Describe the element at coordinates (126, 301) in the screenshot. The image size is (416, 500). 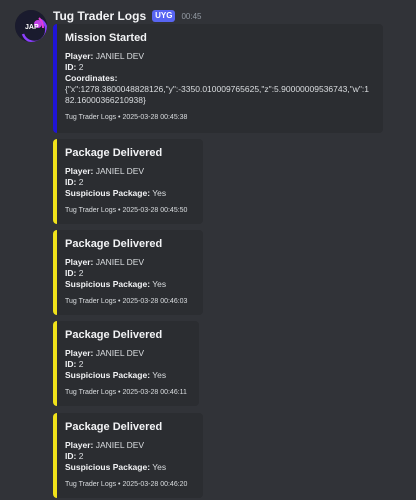
I see `embed-footer: Tug Trader Logs • 2025-03-28 00:46:03` at that location.